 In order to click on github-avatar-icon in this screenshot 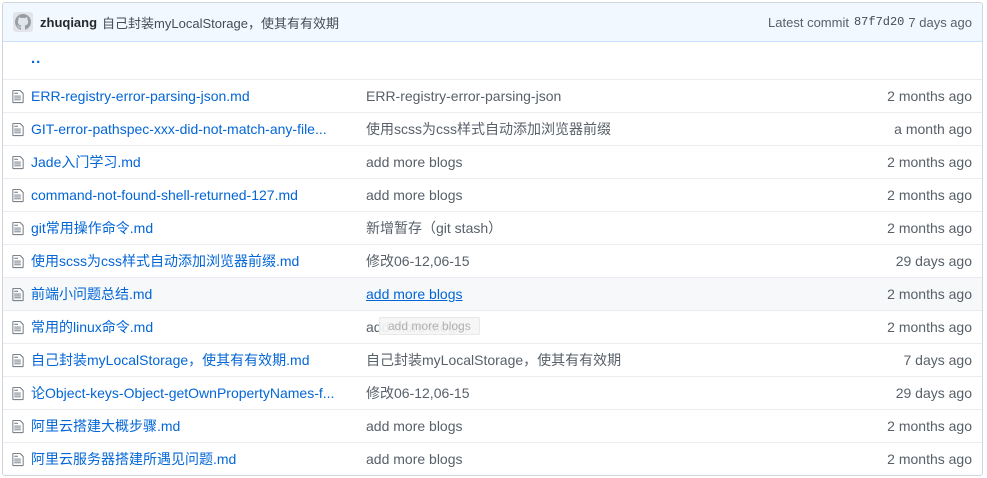, I will do `click(23, 22)`.